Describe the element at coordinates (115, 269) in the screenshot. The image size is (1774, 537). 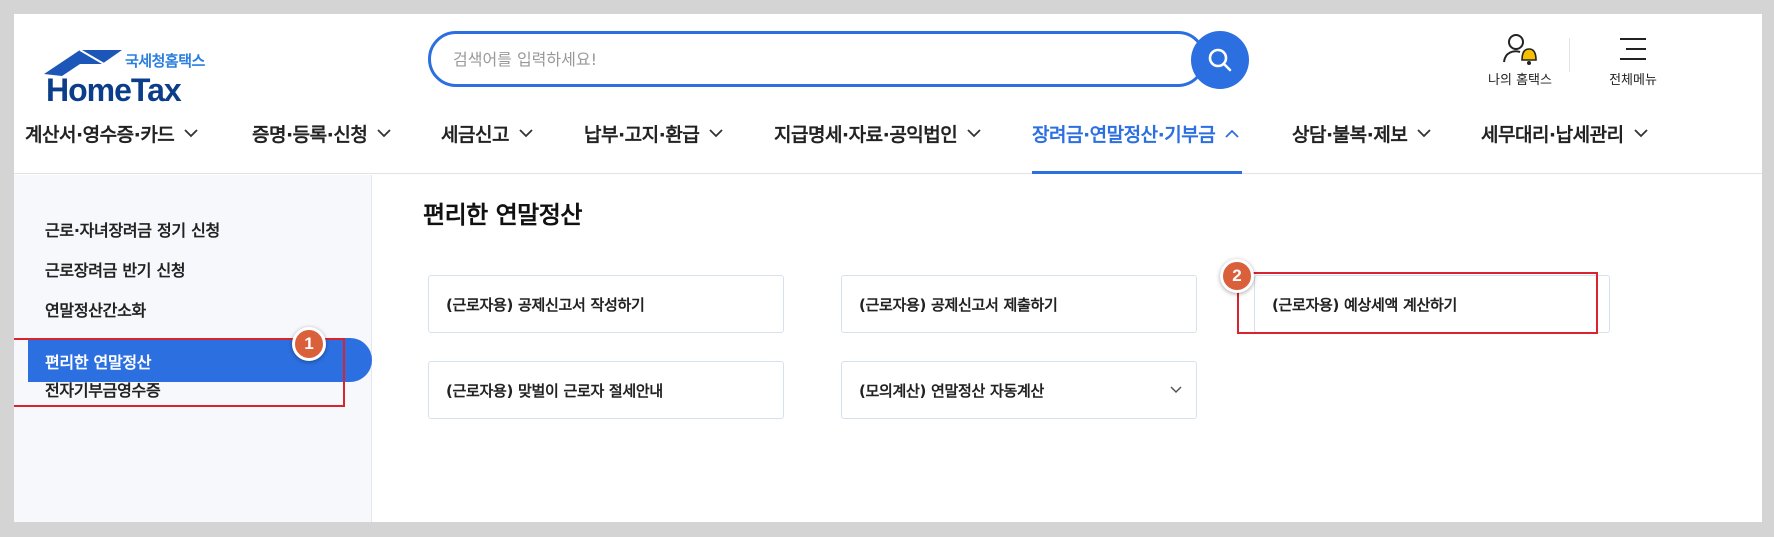
I see `sidebar-item-semiannual-application: 근로장려금 반기 신청` at that location.